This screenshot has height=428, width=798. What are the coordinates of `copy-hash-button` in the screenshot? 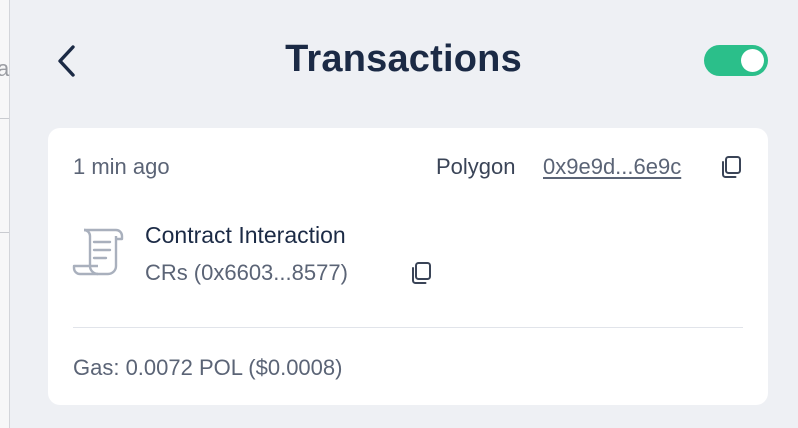 It's located at (731, 167).